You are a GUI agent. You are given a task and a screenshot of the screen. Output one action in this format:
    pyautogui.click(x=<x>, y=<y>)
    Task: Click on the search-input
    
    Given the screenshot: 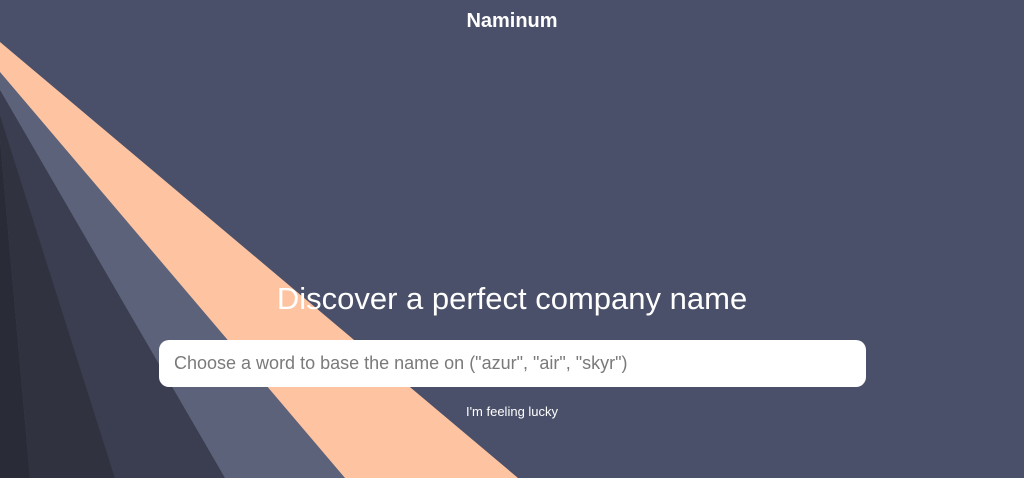 What is the action you would take?
    pyautogui.click(x=512, y=363)
    